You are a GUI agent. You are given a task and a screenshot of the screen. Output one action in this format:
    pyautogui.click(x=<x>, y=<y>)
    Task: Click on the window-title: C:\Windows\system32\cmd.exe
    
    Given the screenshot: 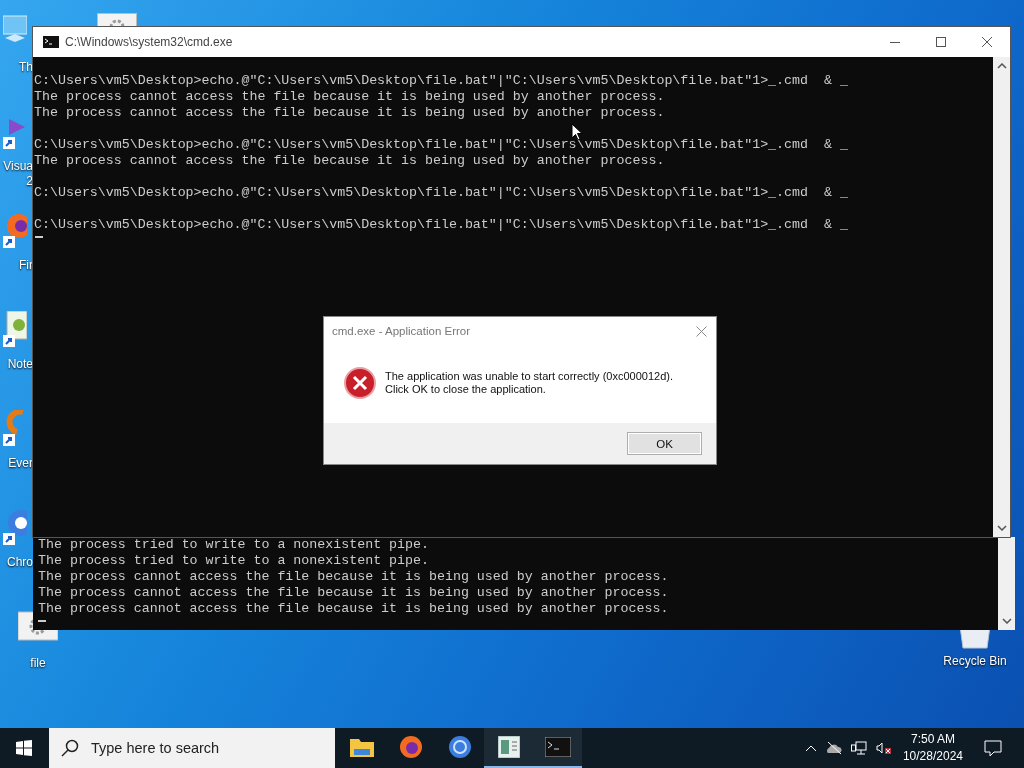 What is the action you would take?
    pyautogui.click(x=149, y=42)
    